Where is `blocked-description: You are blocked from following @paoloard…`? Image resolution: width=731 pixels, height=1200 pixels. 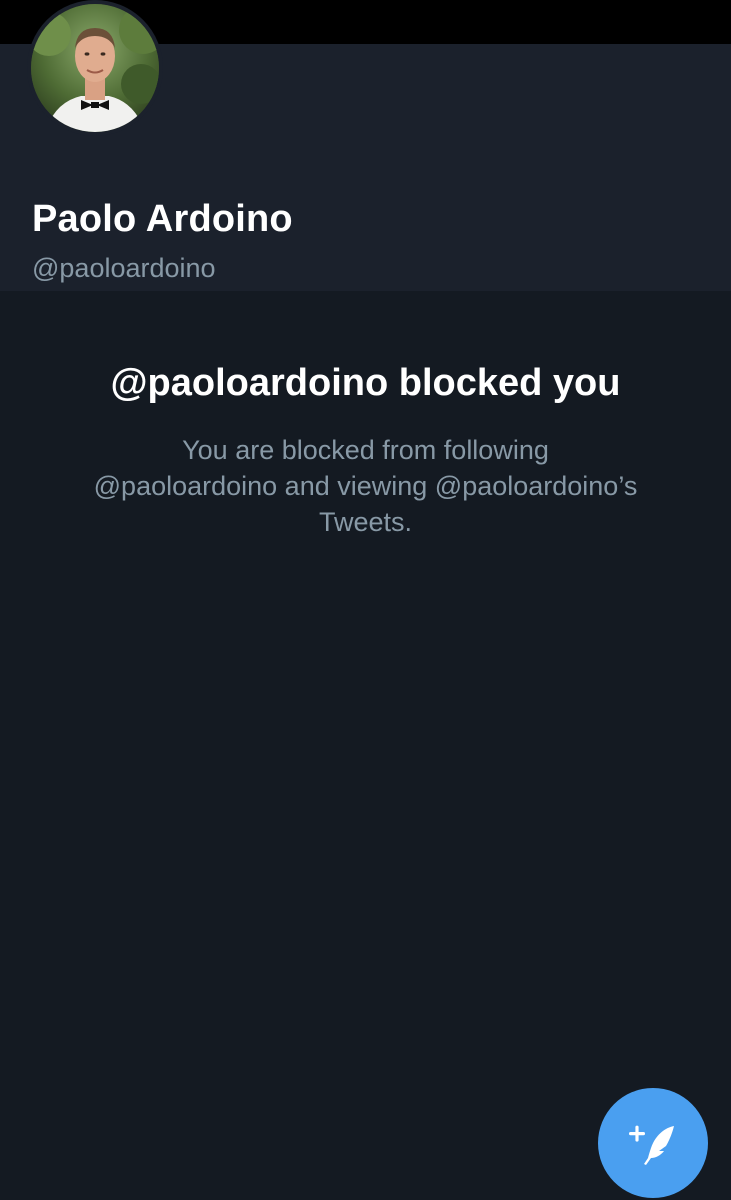 blocked-description: You are blocked from following @paoloard… is located at coordinates (365, 486).